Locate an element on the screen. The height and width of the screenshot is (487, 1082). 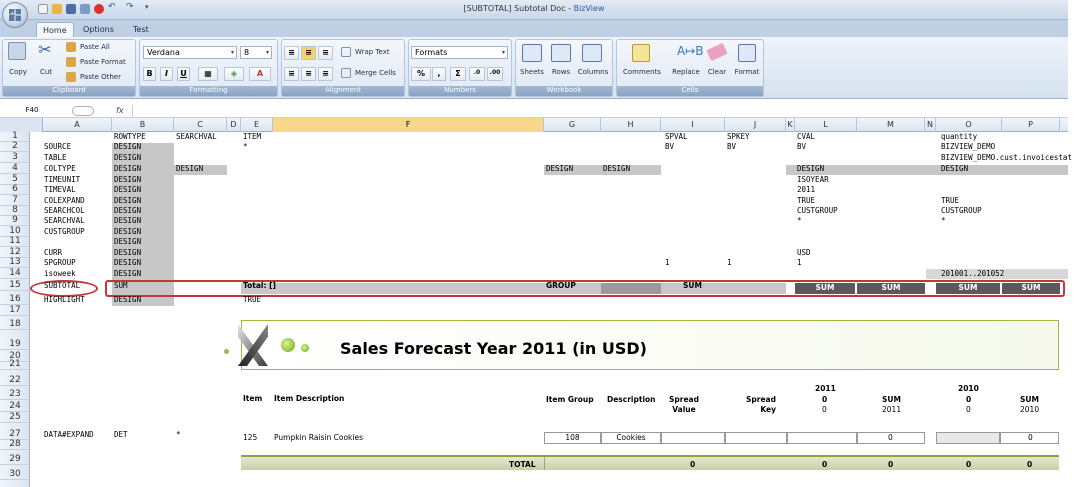
sheets-button: Sheets is located at coordinates (532, 72).